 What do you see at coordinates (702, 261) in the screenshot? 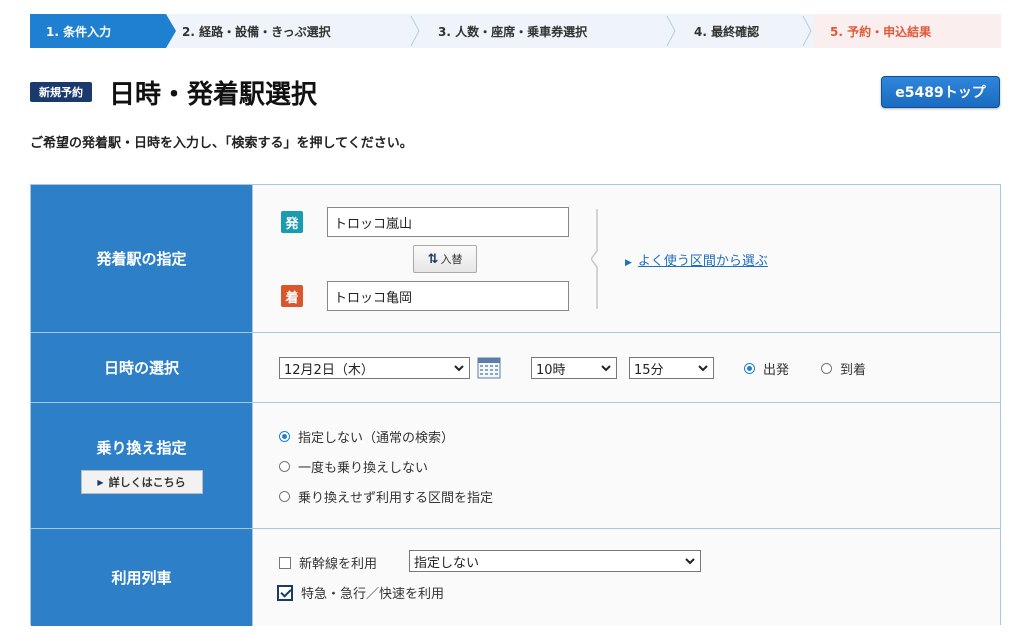
I see `favorite-link-text: よく使う区間から選ぶ` at bounding box center [702, 261].